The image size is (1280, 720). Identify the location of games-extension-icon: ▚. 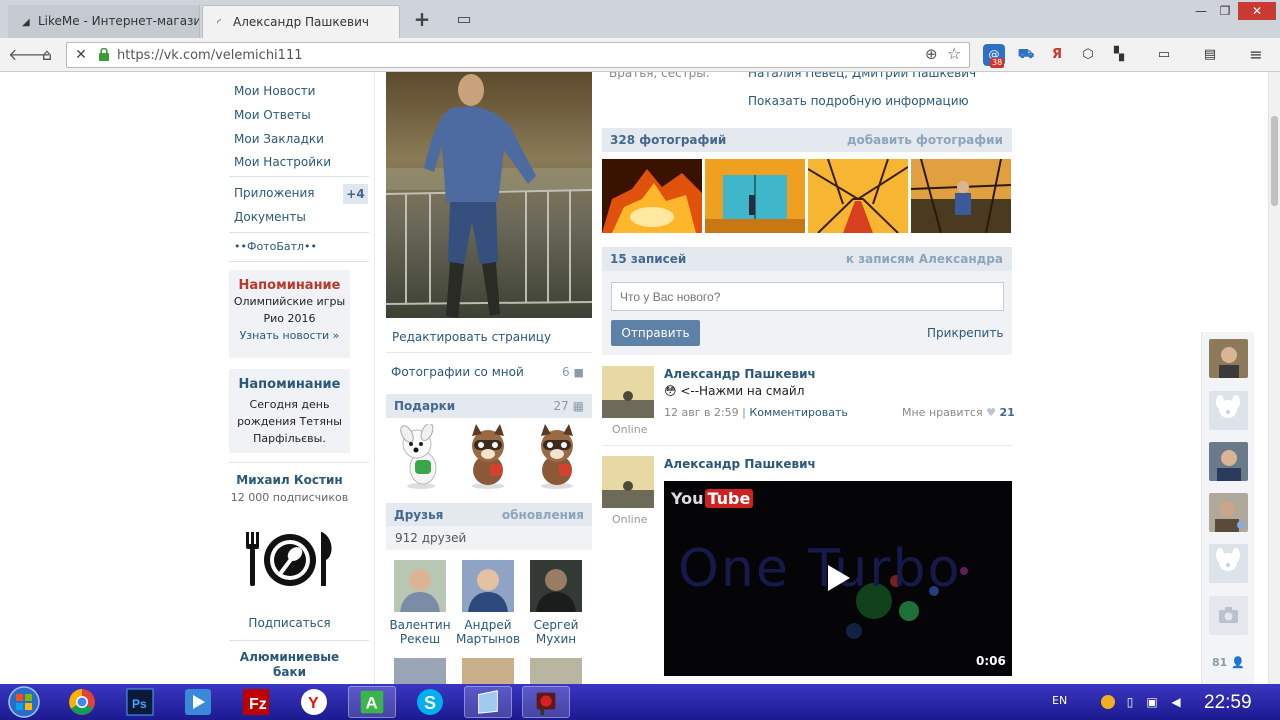
(1119, 55).